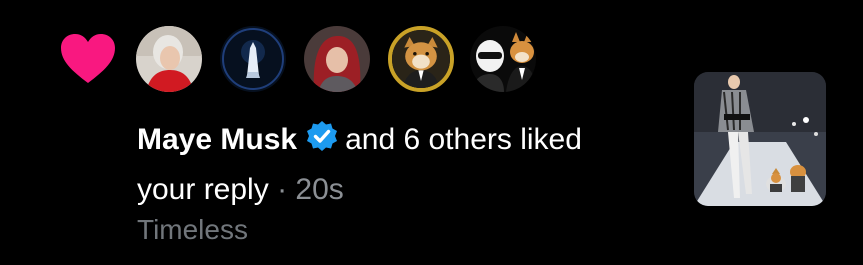  What do you see at coordinates (88, 59) in the screenshot?
I see `heart-icon` at bounding box center [88, 59].